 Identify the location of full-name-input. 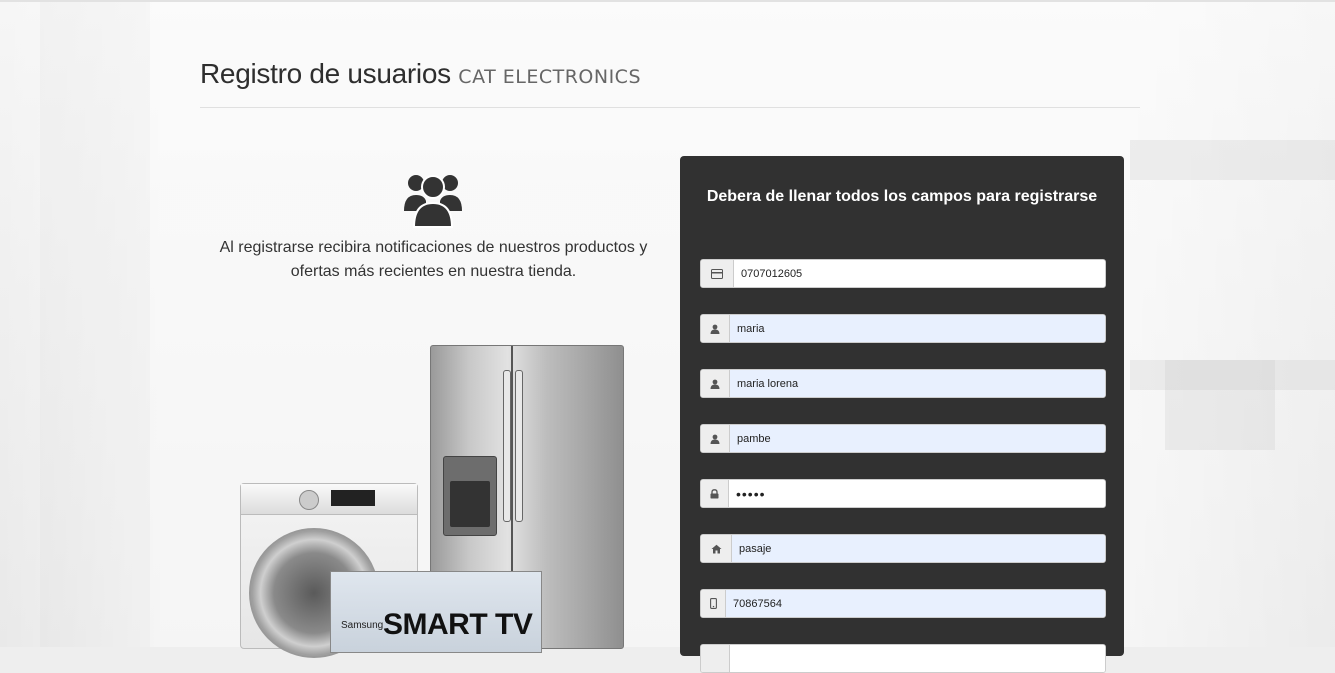
(917, 383).